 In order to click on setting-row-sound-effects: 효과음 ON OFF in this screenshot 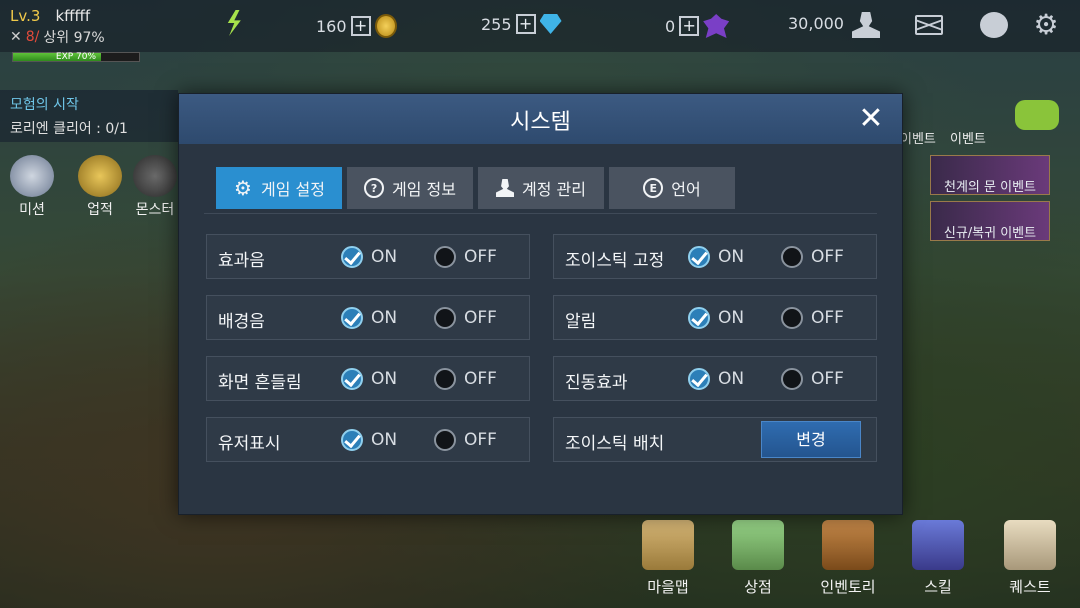, I will do `click(368, 256)`.